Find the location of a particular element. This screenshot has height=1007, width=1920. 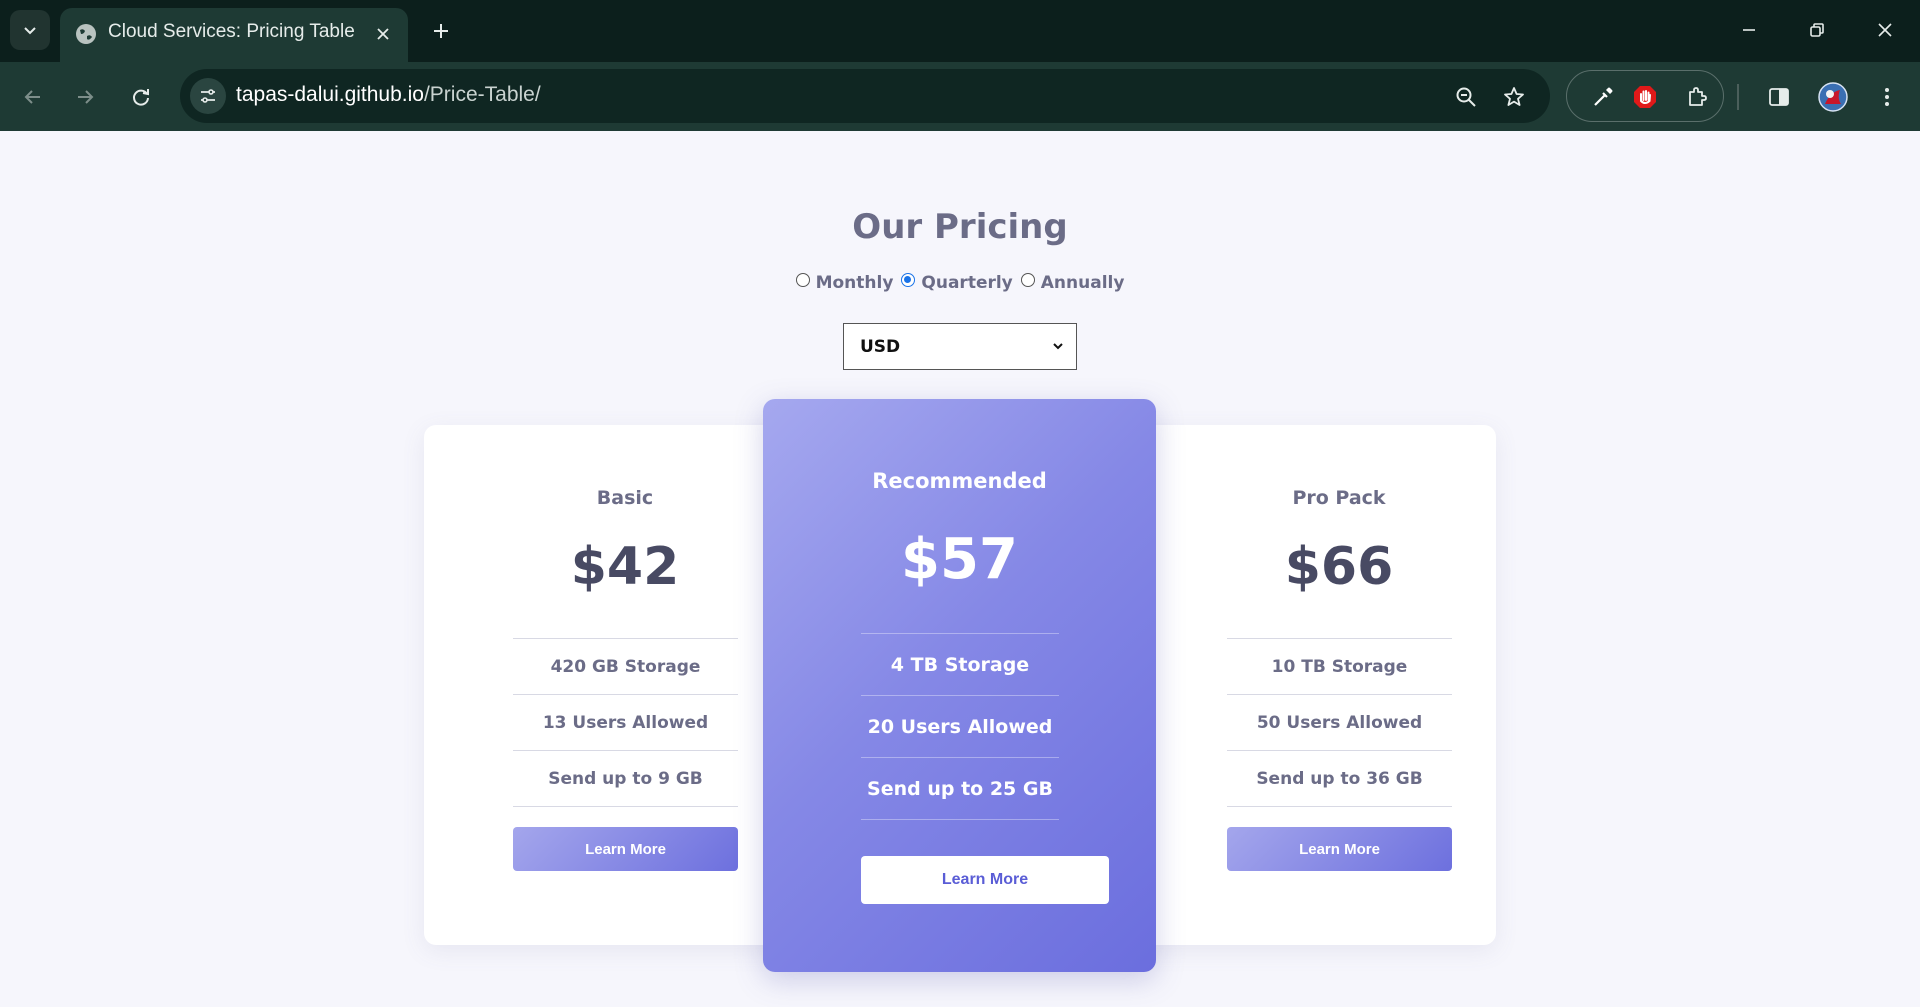

radio-monthly: Monthly is located at coordinates (844, 283).